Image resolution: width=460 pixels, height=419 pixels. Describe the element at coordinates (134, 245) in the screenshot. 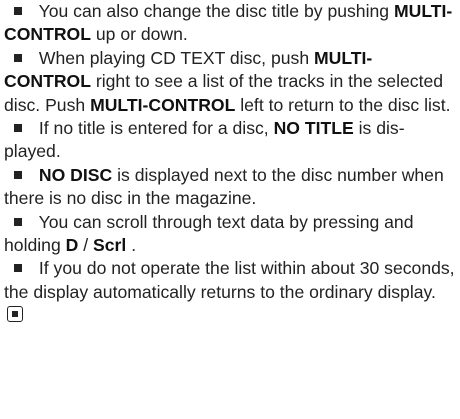

I see `item-text: .` at that location.